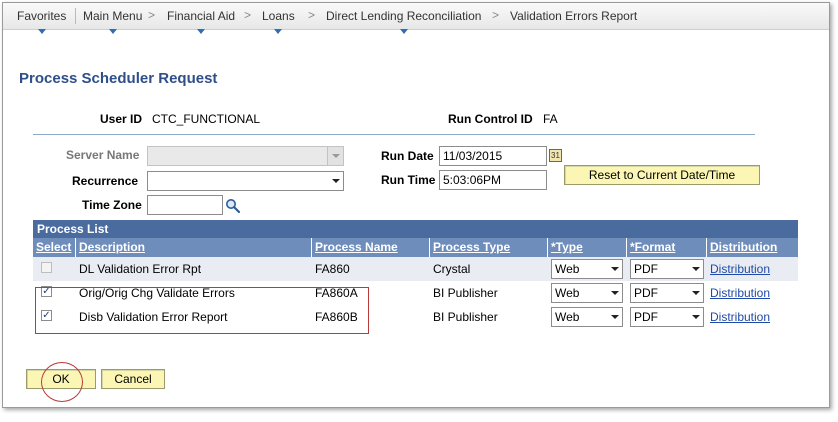  What do you see at coordinates (112, 247) in the screenshot?
I see `column-header-description: Description` at bounding box center [112, 247].